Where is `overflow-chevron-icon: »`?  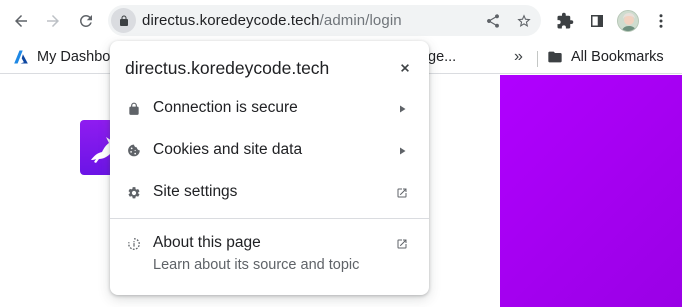 overflow-chevron-icon: » is located at coordinates (518, 56).